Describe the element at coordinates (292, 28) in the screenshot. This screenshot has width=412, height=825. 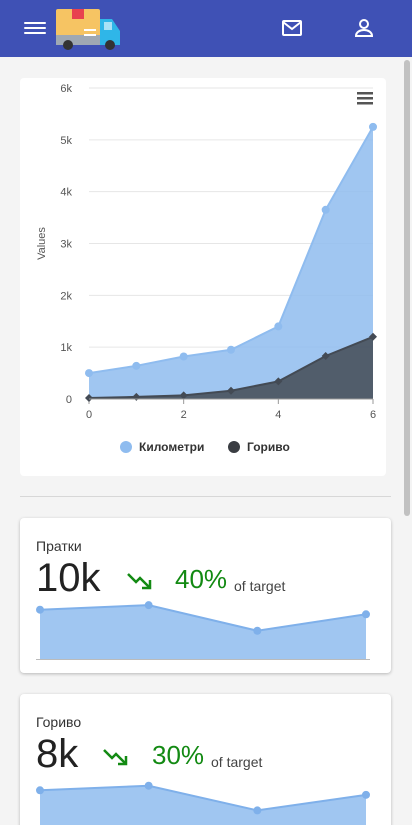
I see `mail-icon` at that location.